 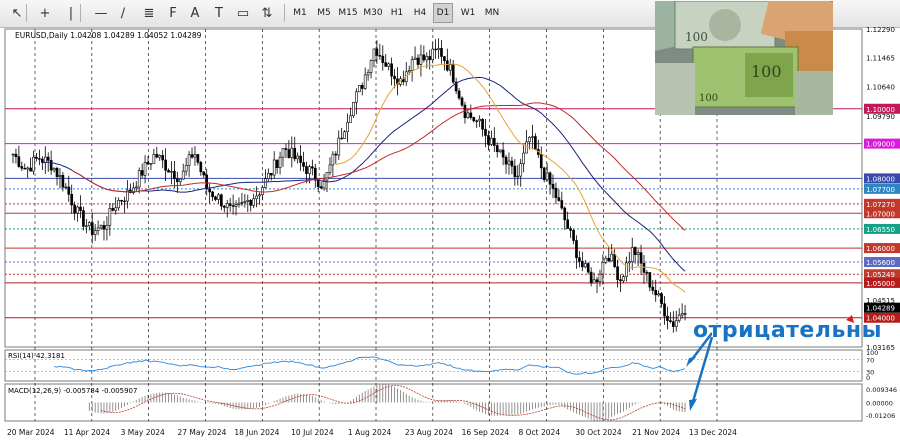 I want to click on timeframe-h4-button: H4, so click(x=420, y=13).